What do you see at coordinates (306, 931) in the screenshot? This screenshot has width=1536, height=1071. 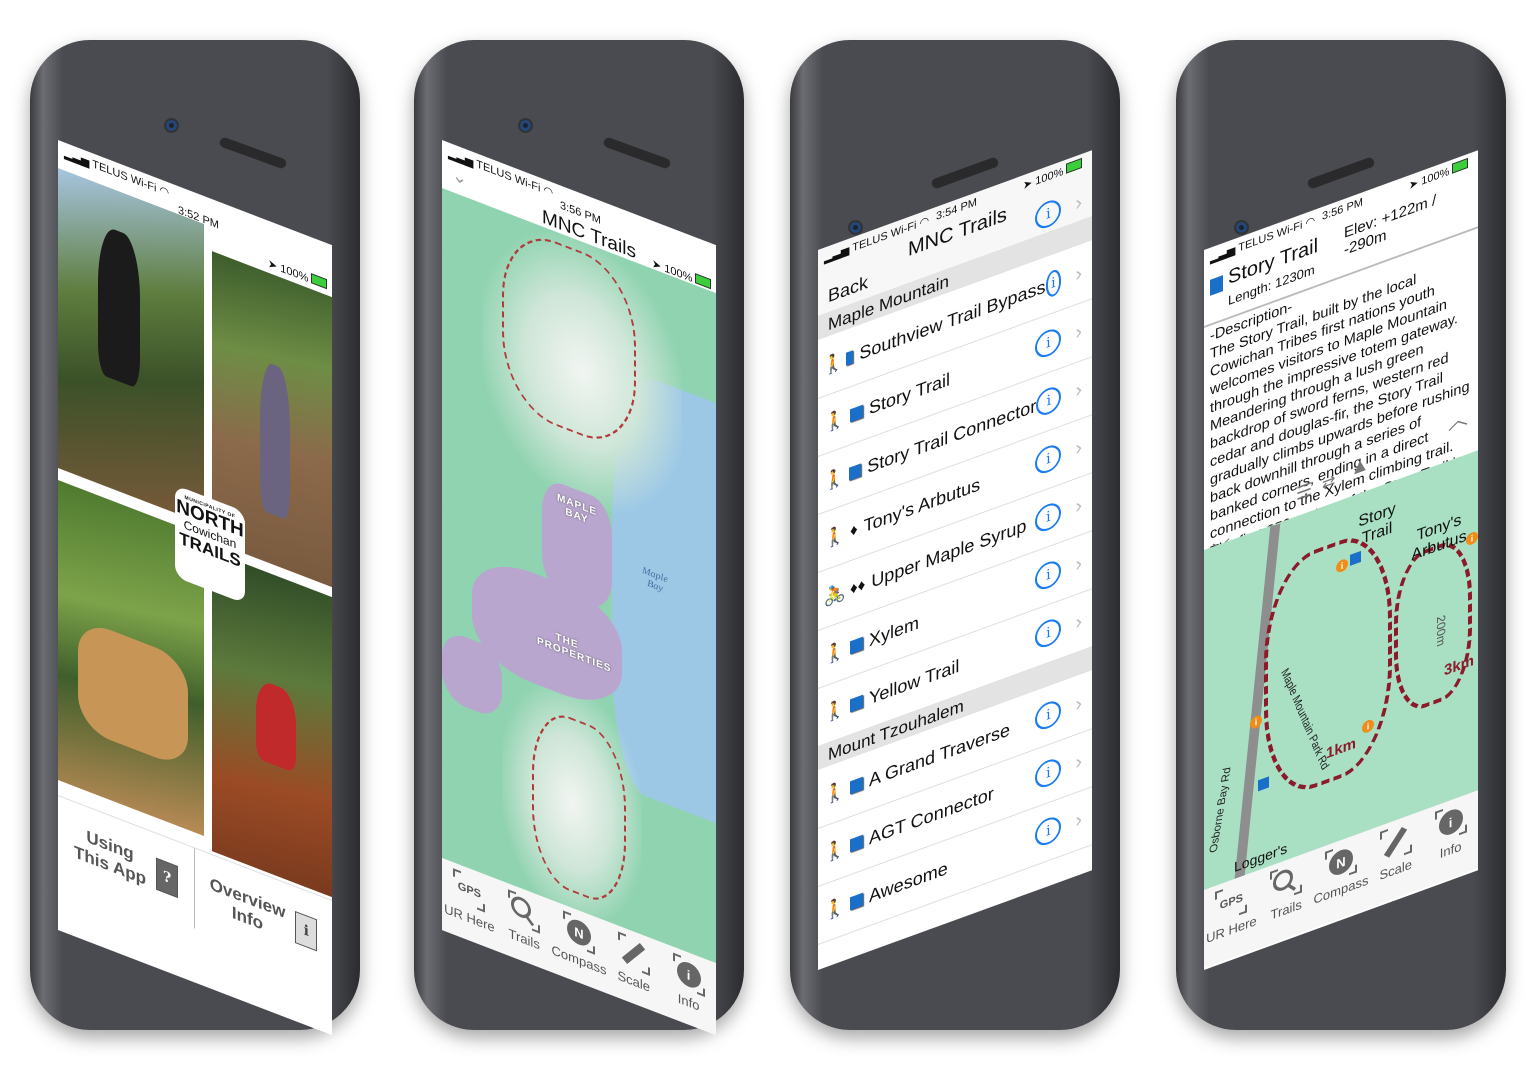 I see `info-book-icon: i` at bounding box center [306, 931].